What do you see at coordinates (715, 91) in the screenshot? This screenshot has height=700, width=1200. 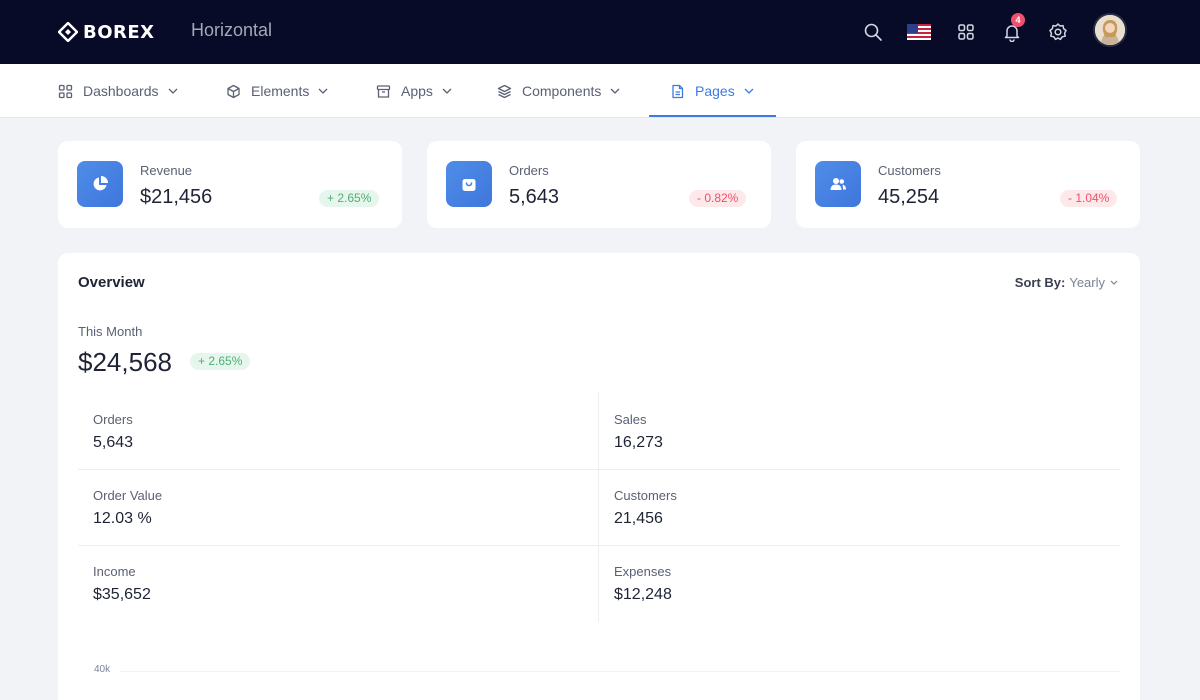 I see `nav-label: Pages` at bounding box center [715, 91].